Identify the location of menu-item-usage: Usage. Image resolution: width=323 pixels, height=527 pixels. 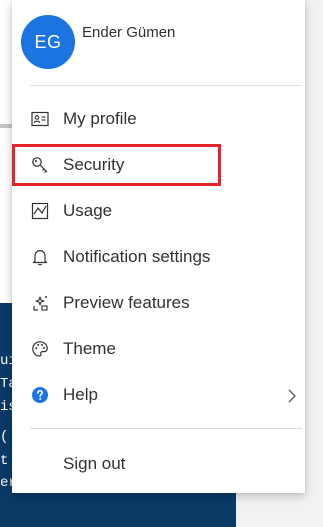
(158, 212).